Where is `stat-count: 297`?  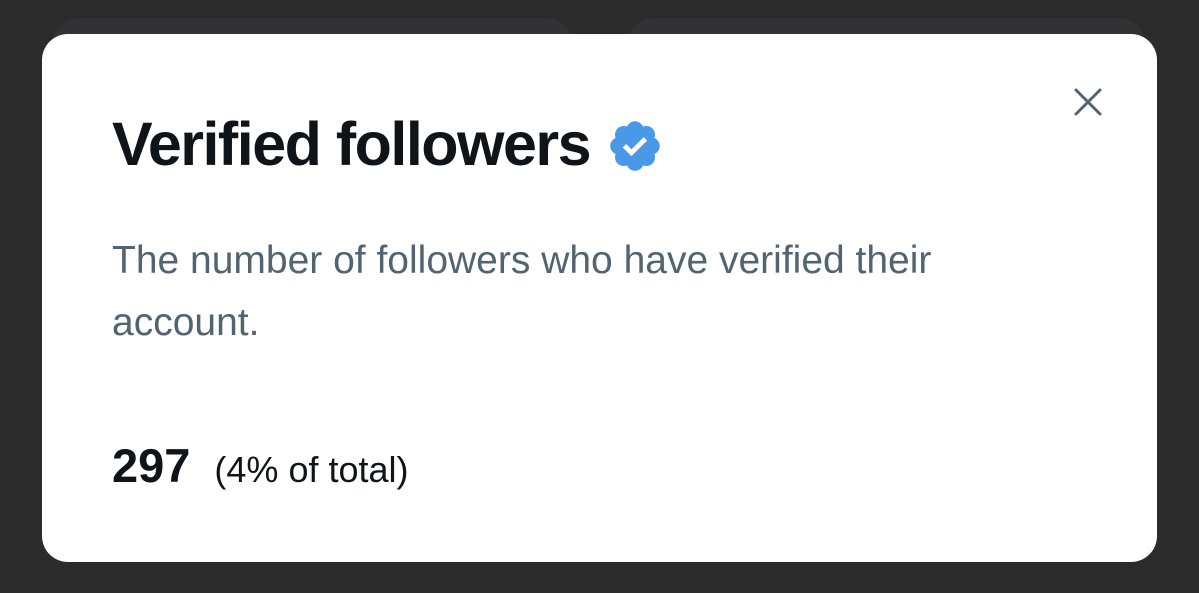 stat-count: 297 is located at coordinates (151, 465).